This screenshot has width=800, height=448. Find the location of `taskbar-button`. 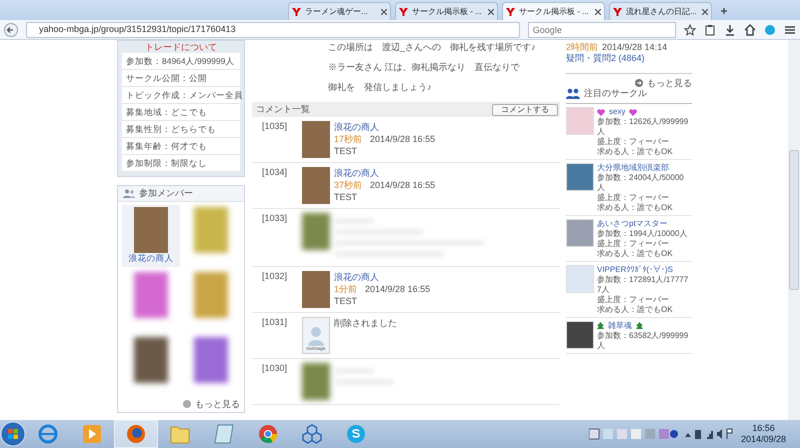

taskbar-button is located at coordinates (136, 434).